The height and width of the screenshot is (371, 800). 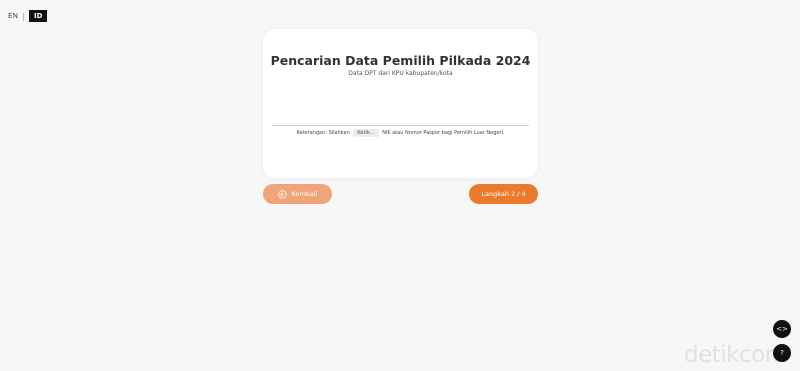 I want to click on code-icon: <>, so click(x=782, y=329).